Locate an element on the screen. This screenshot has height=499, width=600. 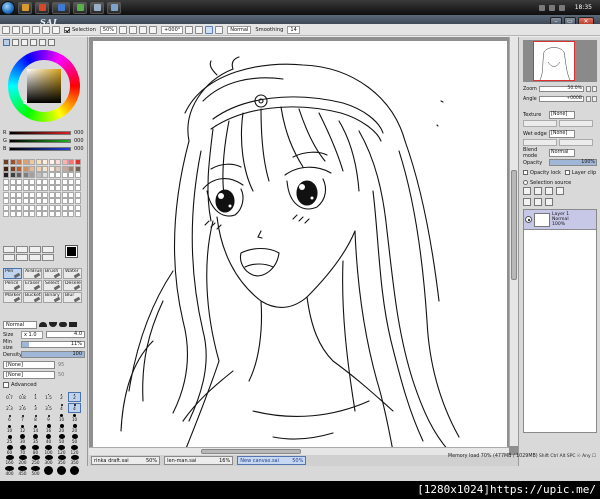
brush-texture-select: [None] is located at coordinates (29, 364).